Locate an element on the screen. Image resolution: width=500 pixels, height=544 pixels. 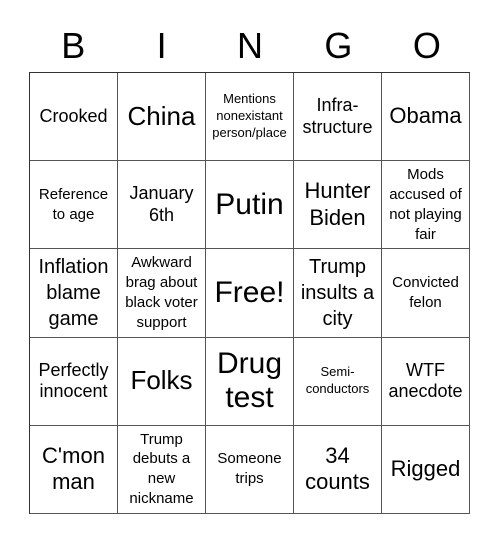
bingo-cell: Perfectly innocent is located at coordinates (74, 381).